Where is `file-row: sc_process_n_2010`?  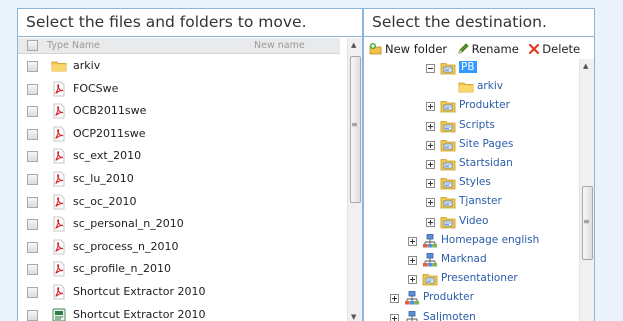
file-row: sc_process_n_2010 is located at coordinates (181, 247).